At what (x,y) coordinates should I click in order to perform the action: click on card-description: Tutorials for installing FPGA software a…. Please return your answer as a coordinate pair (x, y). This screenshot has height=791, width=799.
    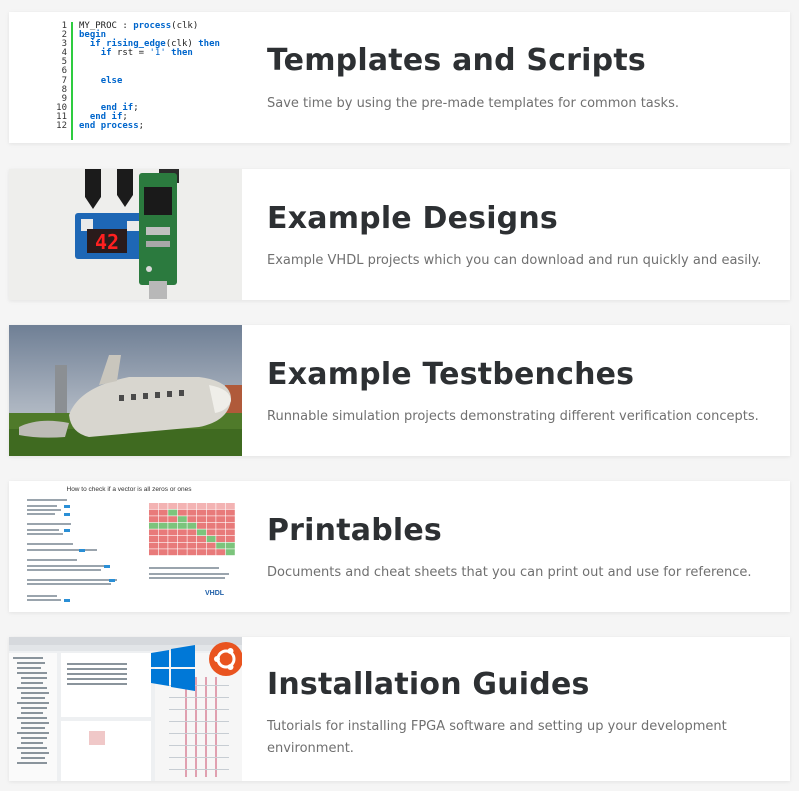
    Looking at the image, I should click on (518, 738).